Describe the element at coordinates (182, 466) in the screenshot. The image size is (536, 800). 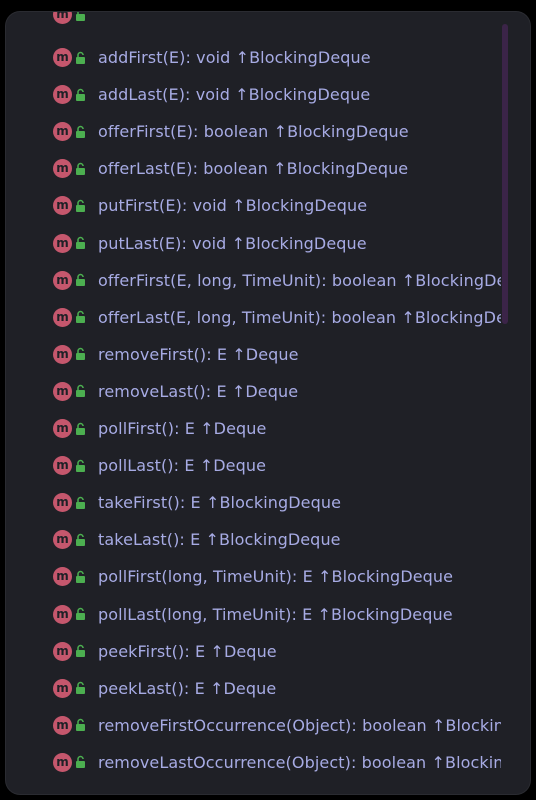
I see `method-signature-label: pollLast(): E ↑Deque` at that location.